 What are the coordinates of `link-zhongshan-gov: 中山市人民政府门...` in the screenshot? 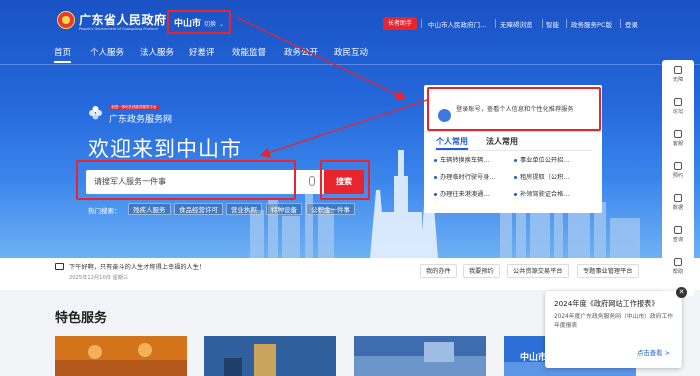 It's located at (457, 24).